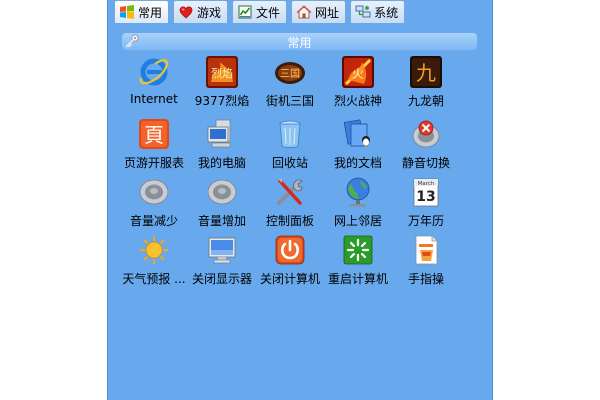  Describe the element at coordinates (425, 101) in the screenshot. I see `app-label: 九龙朝` at that location.